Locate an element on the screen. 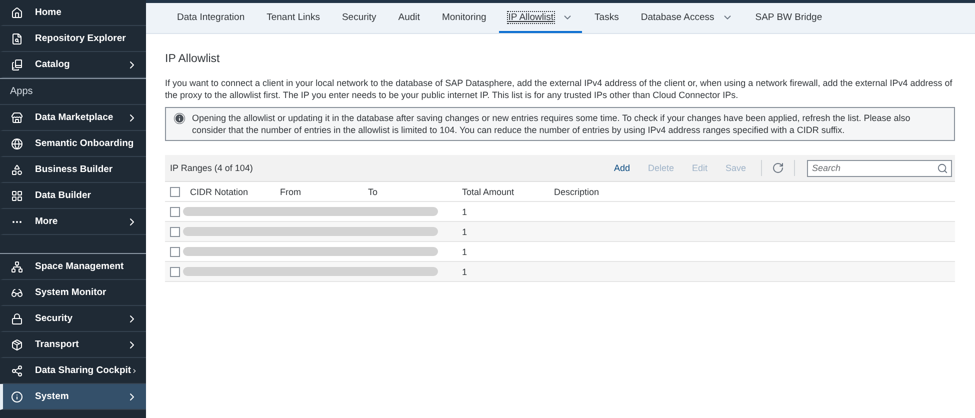  sidebar-item: Business Builder is located at coordinates (73, 170).